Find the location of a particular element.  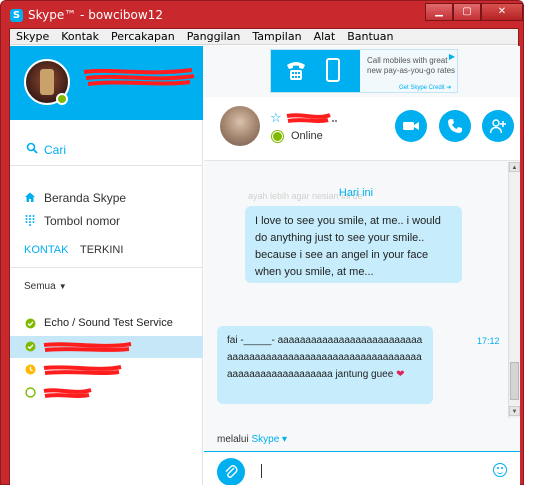

message-scrollbar: ▲ ▼ is located at coordinates (514, 290).